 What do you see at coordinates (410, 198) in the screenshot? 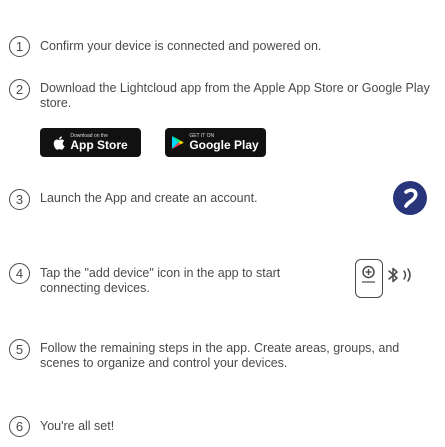
I see `lightcloud-logo-icon` at bounding box center [410, 198].